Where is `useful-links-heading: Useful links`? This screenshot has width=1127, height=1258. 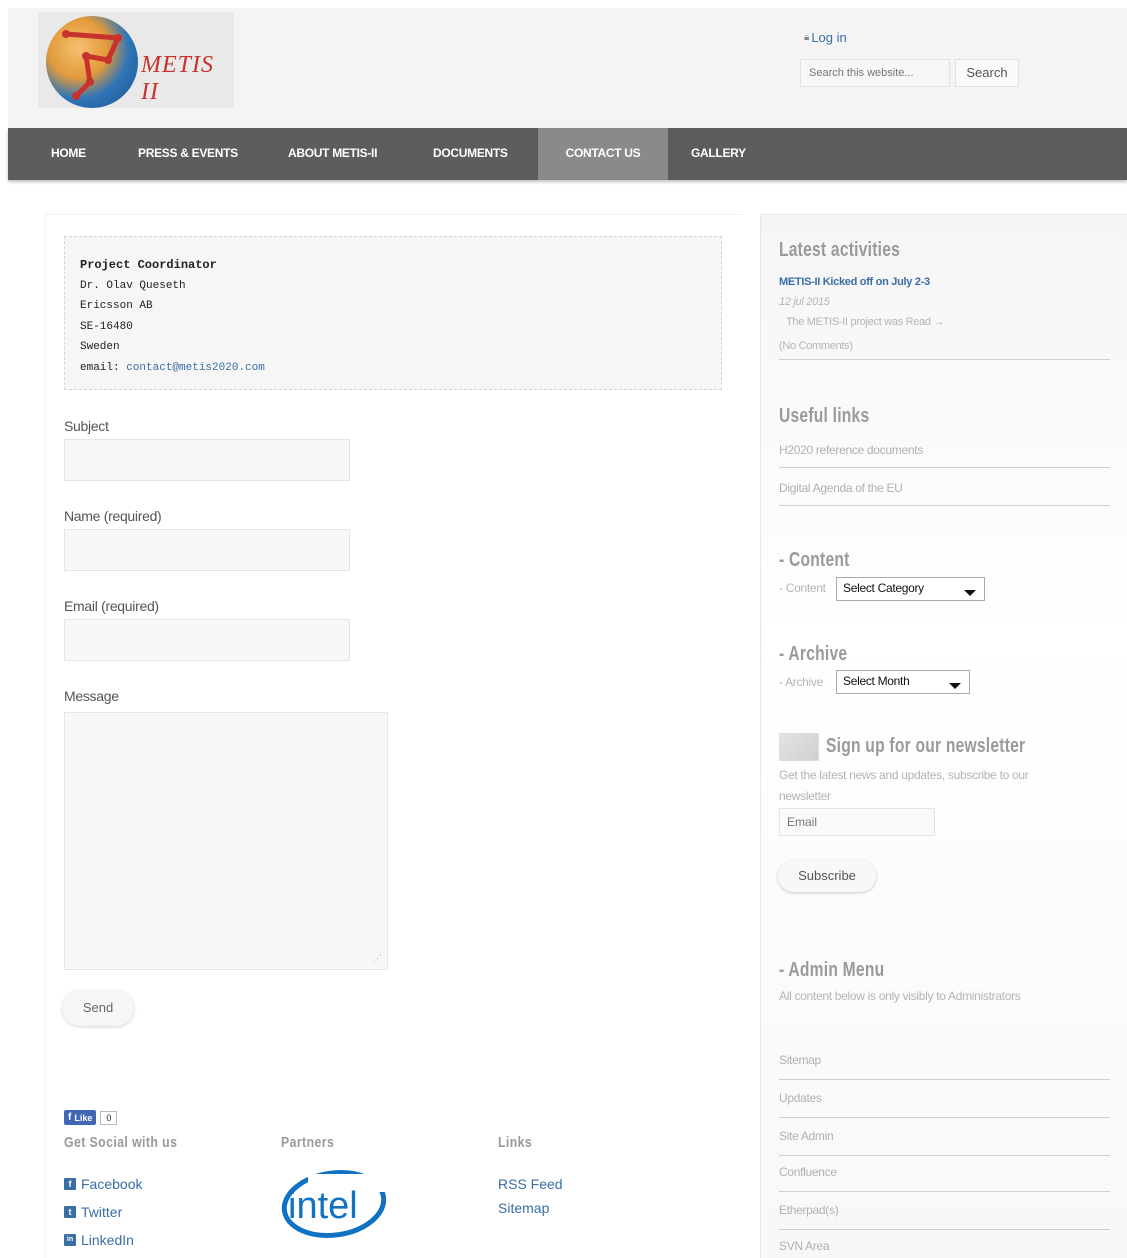 useful-links-heading: Useful links is located at coordinates (824, 416).